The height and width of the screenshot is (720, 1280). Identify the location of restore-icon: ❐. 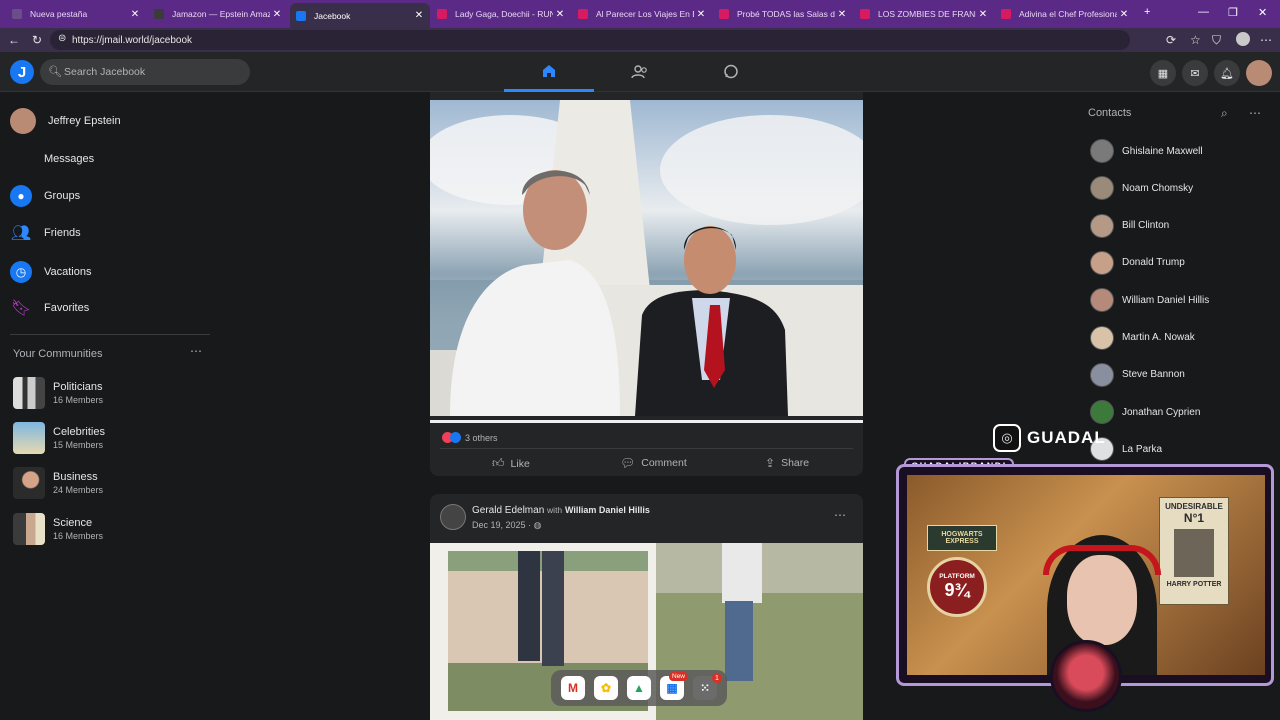
(1233, 12).